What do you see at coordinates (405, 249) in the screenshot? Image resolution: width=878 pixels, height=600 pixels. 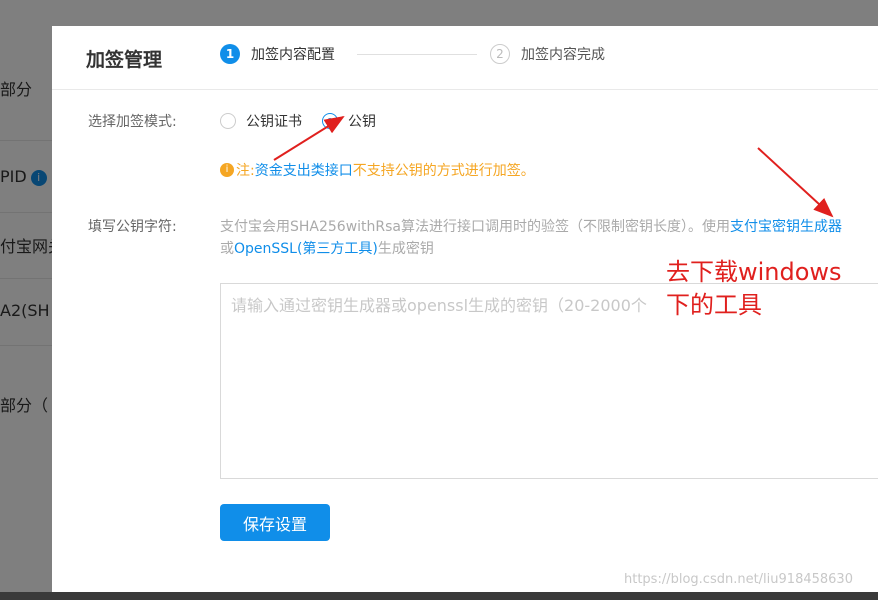 I see `desc-text-2-suffix: 生成密钥` at bounding box center [405, 249].